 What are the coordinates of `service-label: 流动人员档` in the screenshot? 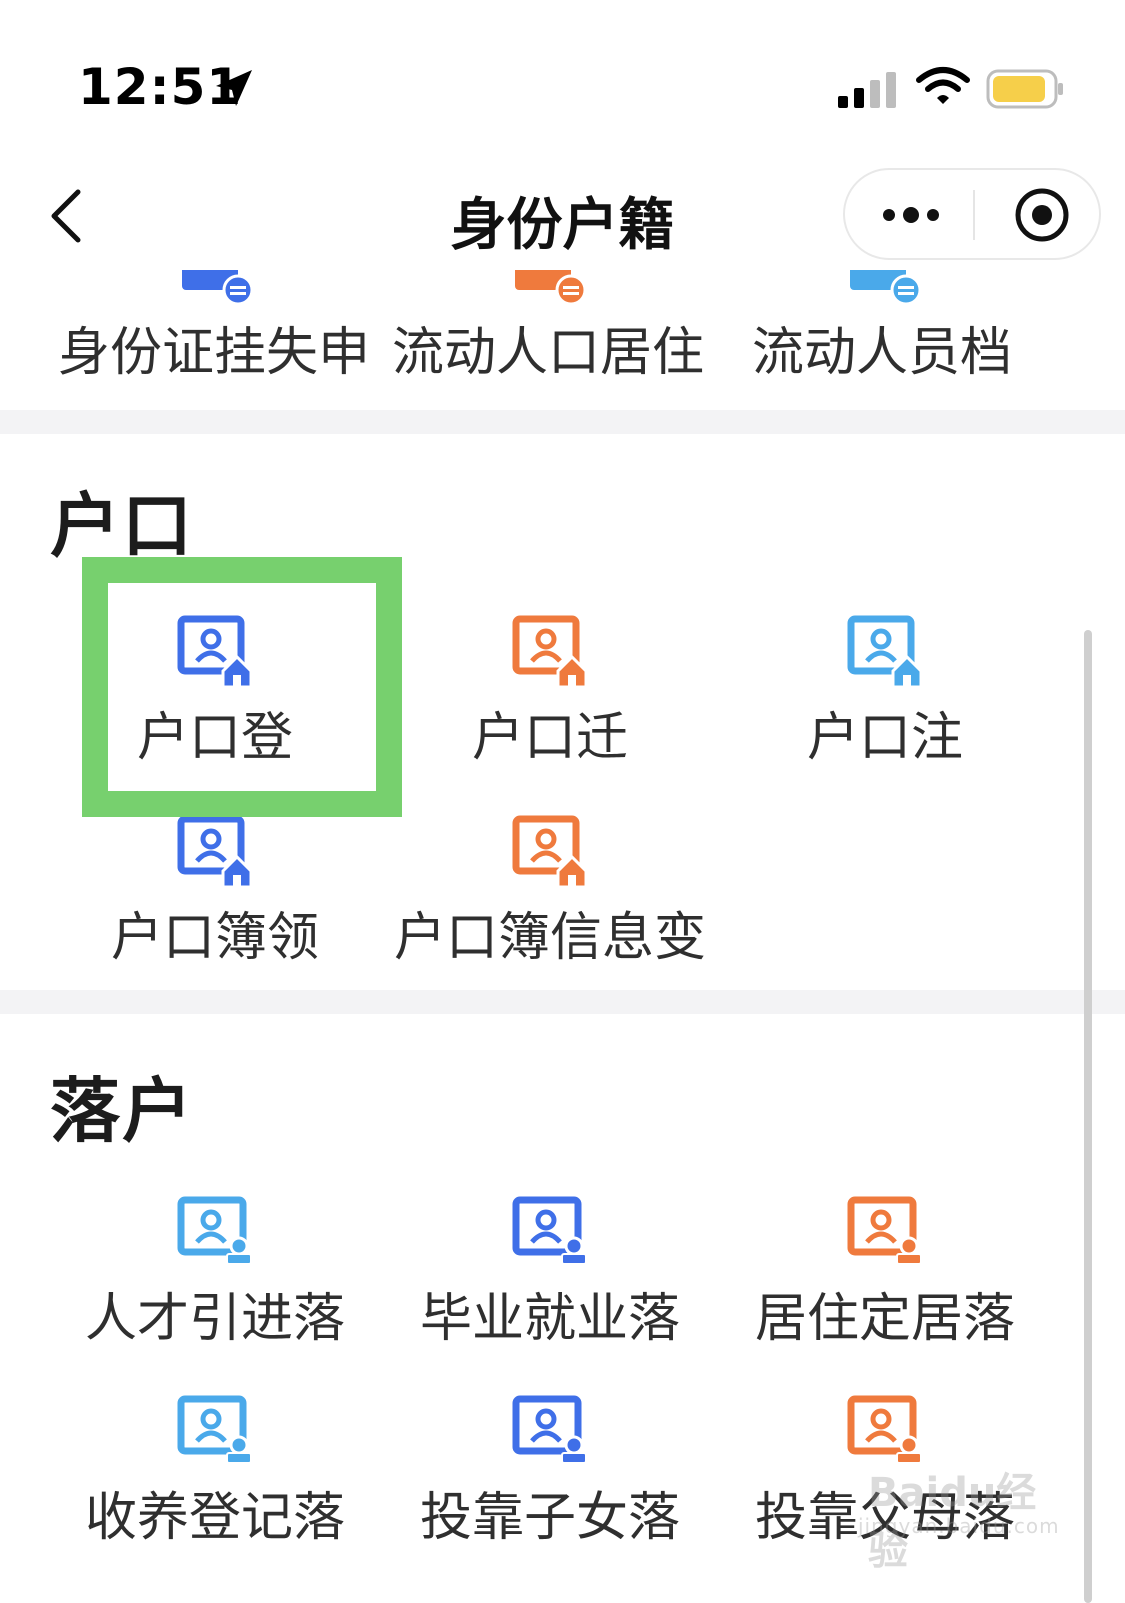 It's located at (882, 347).